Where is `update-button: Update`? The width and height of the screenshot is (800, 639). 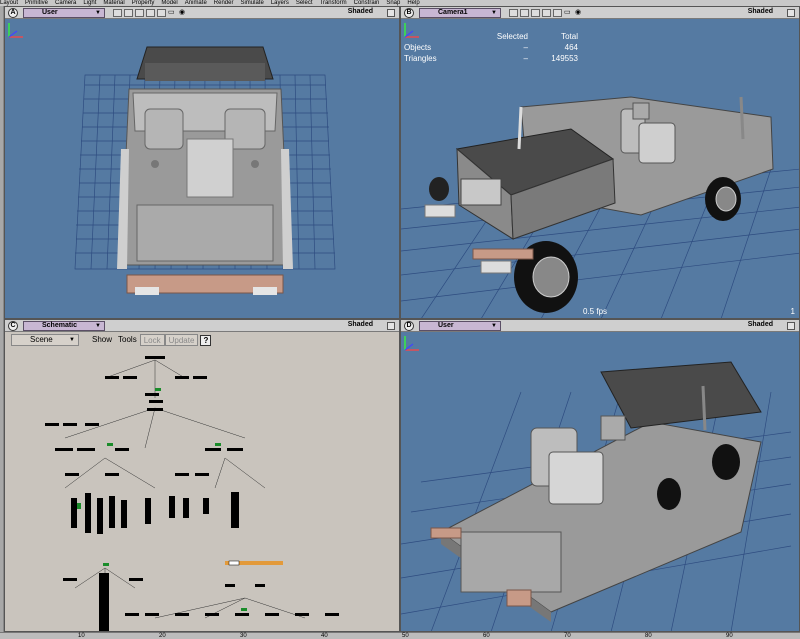 update-button: Update is located at coordinates (181, 340).